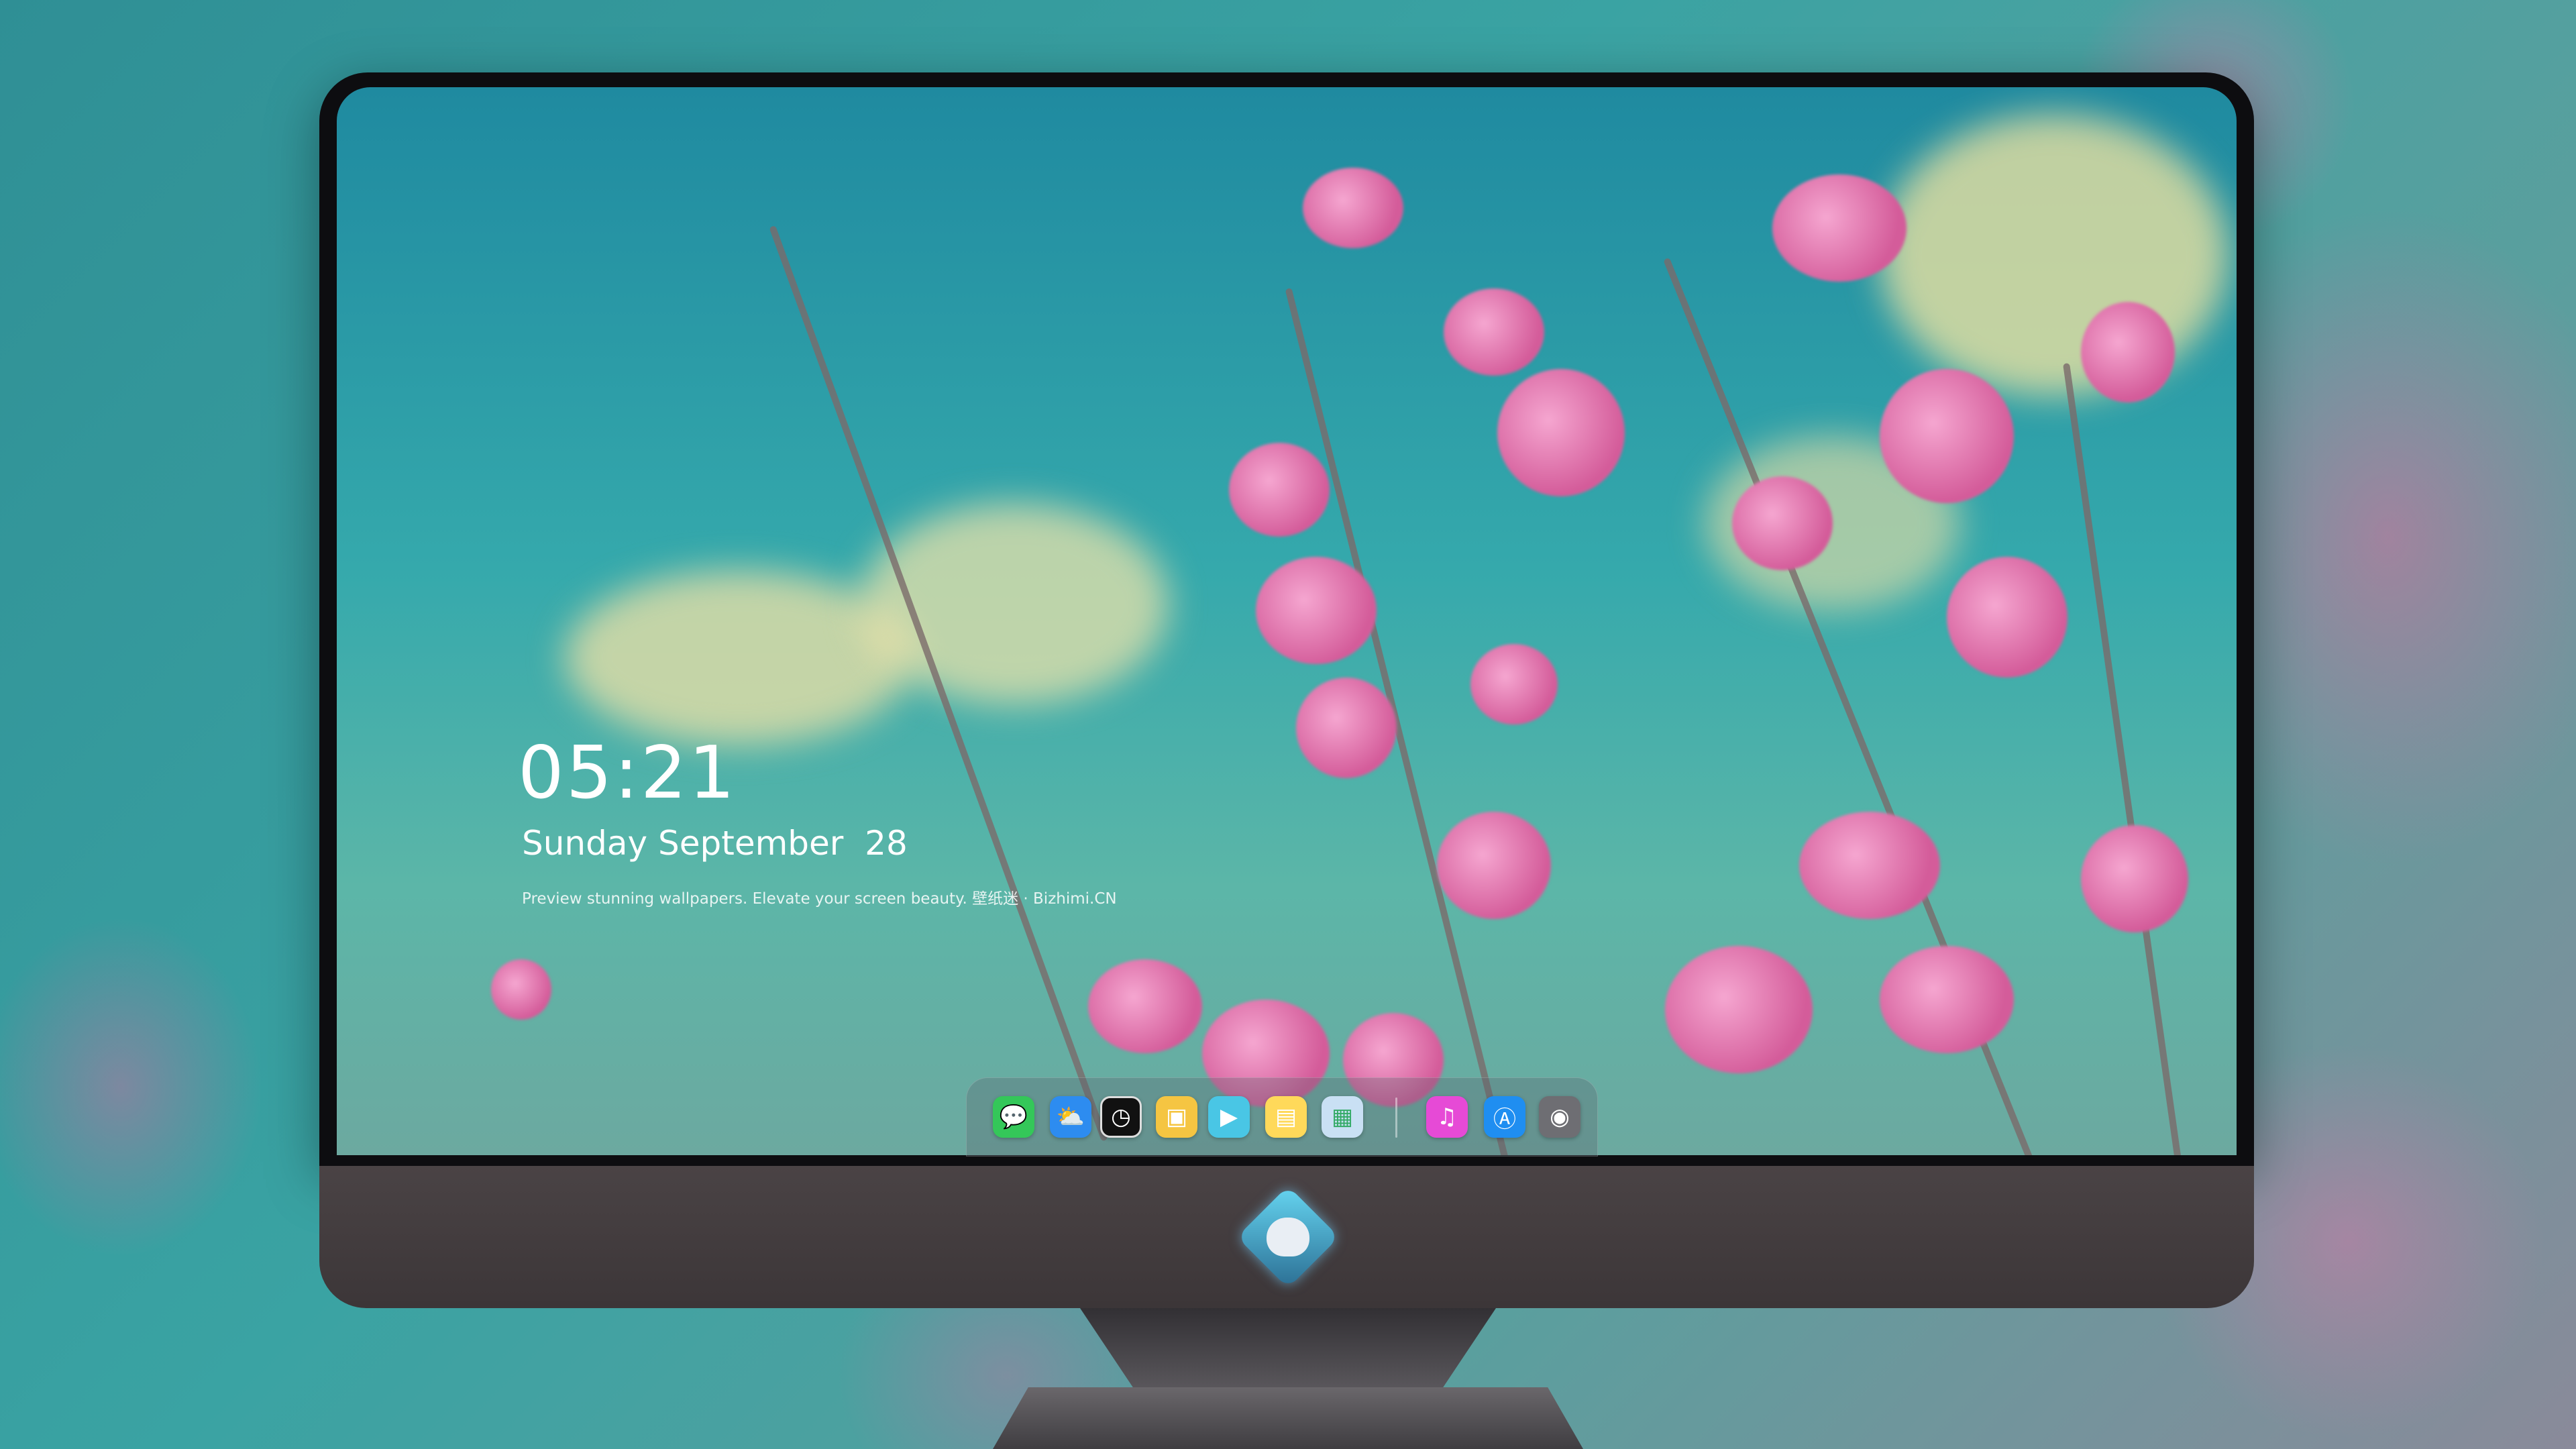 The height and width of the screenshot is (1449, 2576). I want to click on music-icon: ♫, so click(1447, 1117).